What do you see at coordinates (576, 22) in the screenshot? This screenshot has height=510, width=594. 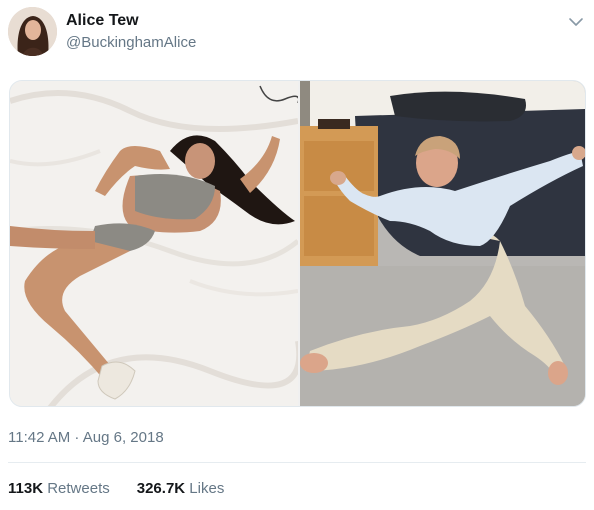 I see `chevron-down-icon` at bounding box center [576, 22].